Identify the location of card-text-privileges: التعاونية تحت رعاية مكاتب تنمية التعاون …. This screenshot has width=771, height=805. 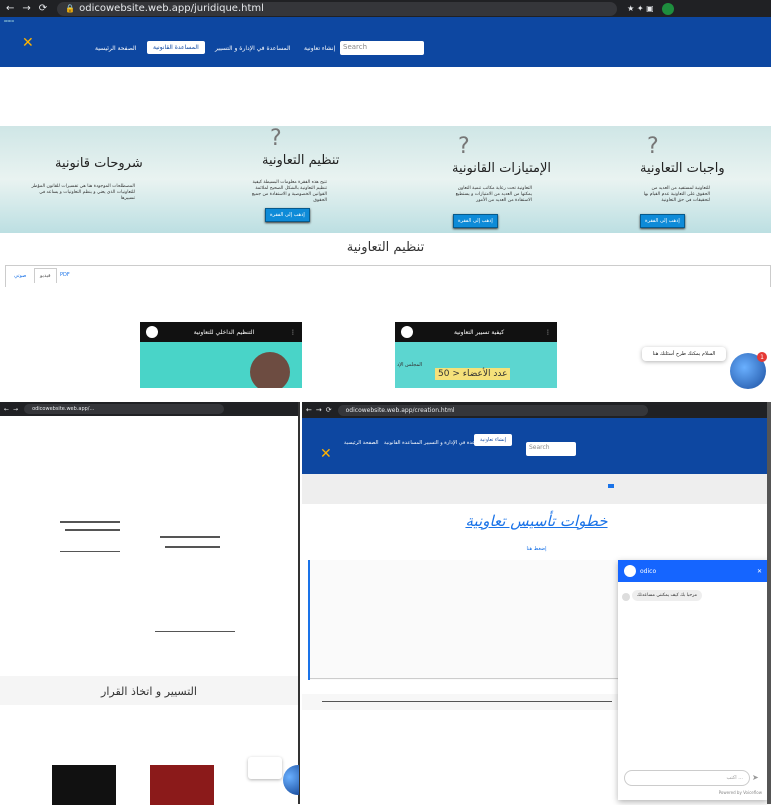
(493, 194).